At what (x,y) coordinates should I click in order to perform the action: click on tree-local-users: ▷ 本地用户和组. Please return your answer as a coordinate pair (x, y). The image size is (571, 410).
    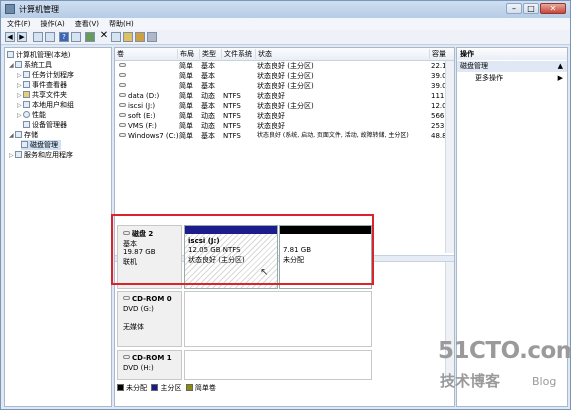
    Looking at the image, I should click on (45, 105).